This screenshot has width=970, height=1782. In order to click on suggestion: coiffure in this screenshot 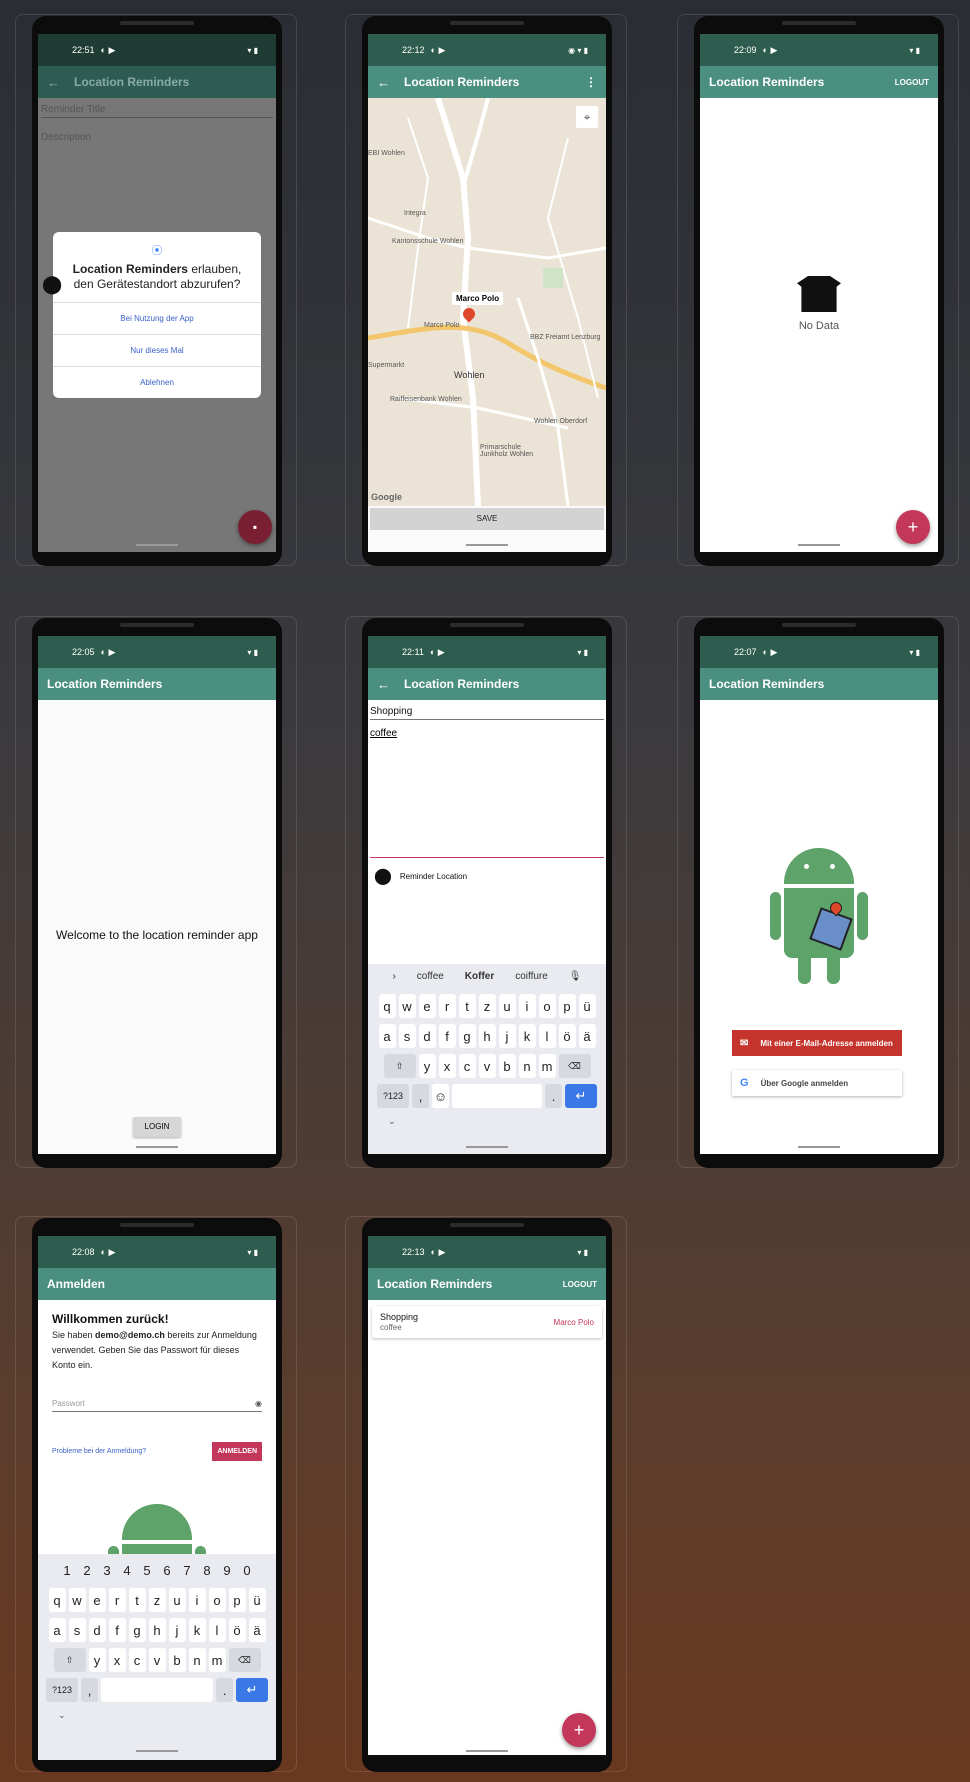, I will do `click(531, 976)`.